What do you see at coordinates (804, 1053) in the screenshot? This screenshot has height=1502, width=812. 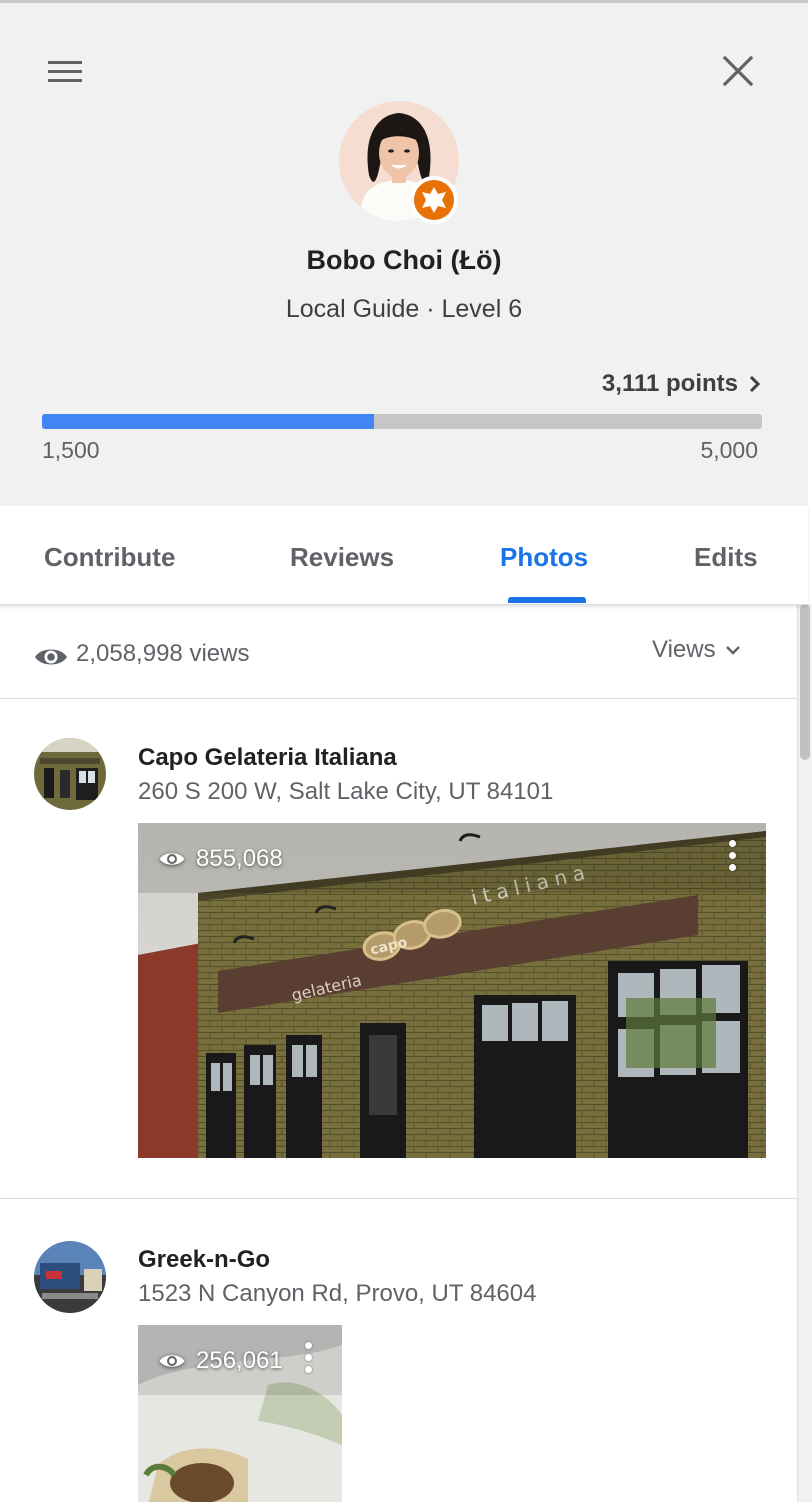 I see `scrollbar` at bounding box center [804, 1053].